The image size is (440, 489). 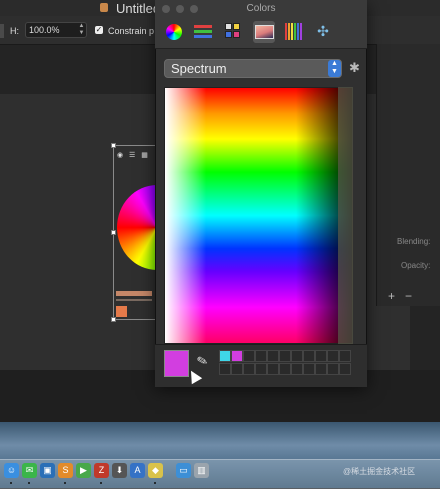 I want to click on app-title: Untitled, so click(x=138, y=8).